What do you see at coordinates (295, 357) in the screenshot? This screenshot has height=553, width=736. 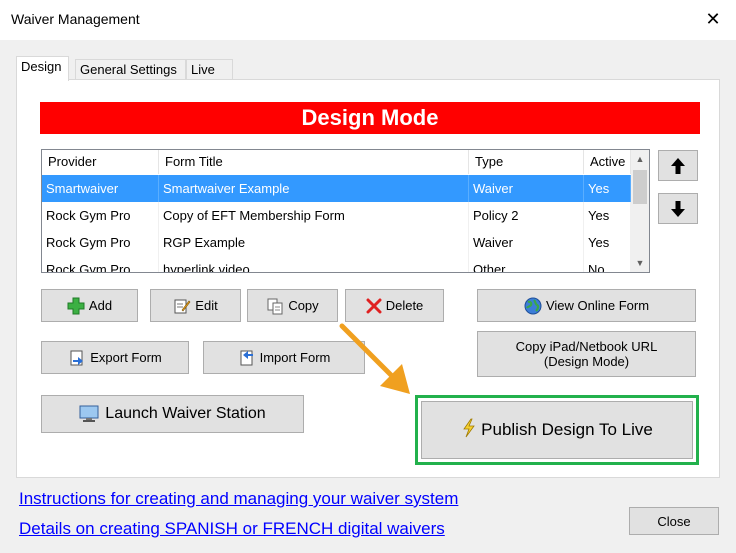 I see `import-form-label: Import Form` at bounding box center [295, 357].